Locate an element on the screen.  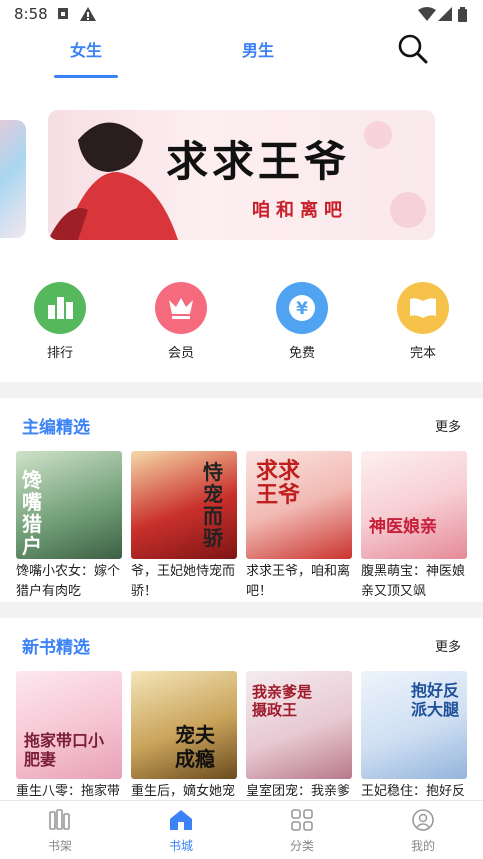
book-cover: 馋嘴猎户 is located at coordinates (69, 505).